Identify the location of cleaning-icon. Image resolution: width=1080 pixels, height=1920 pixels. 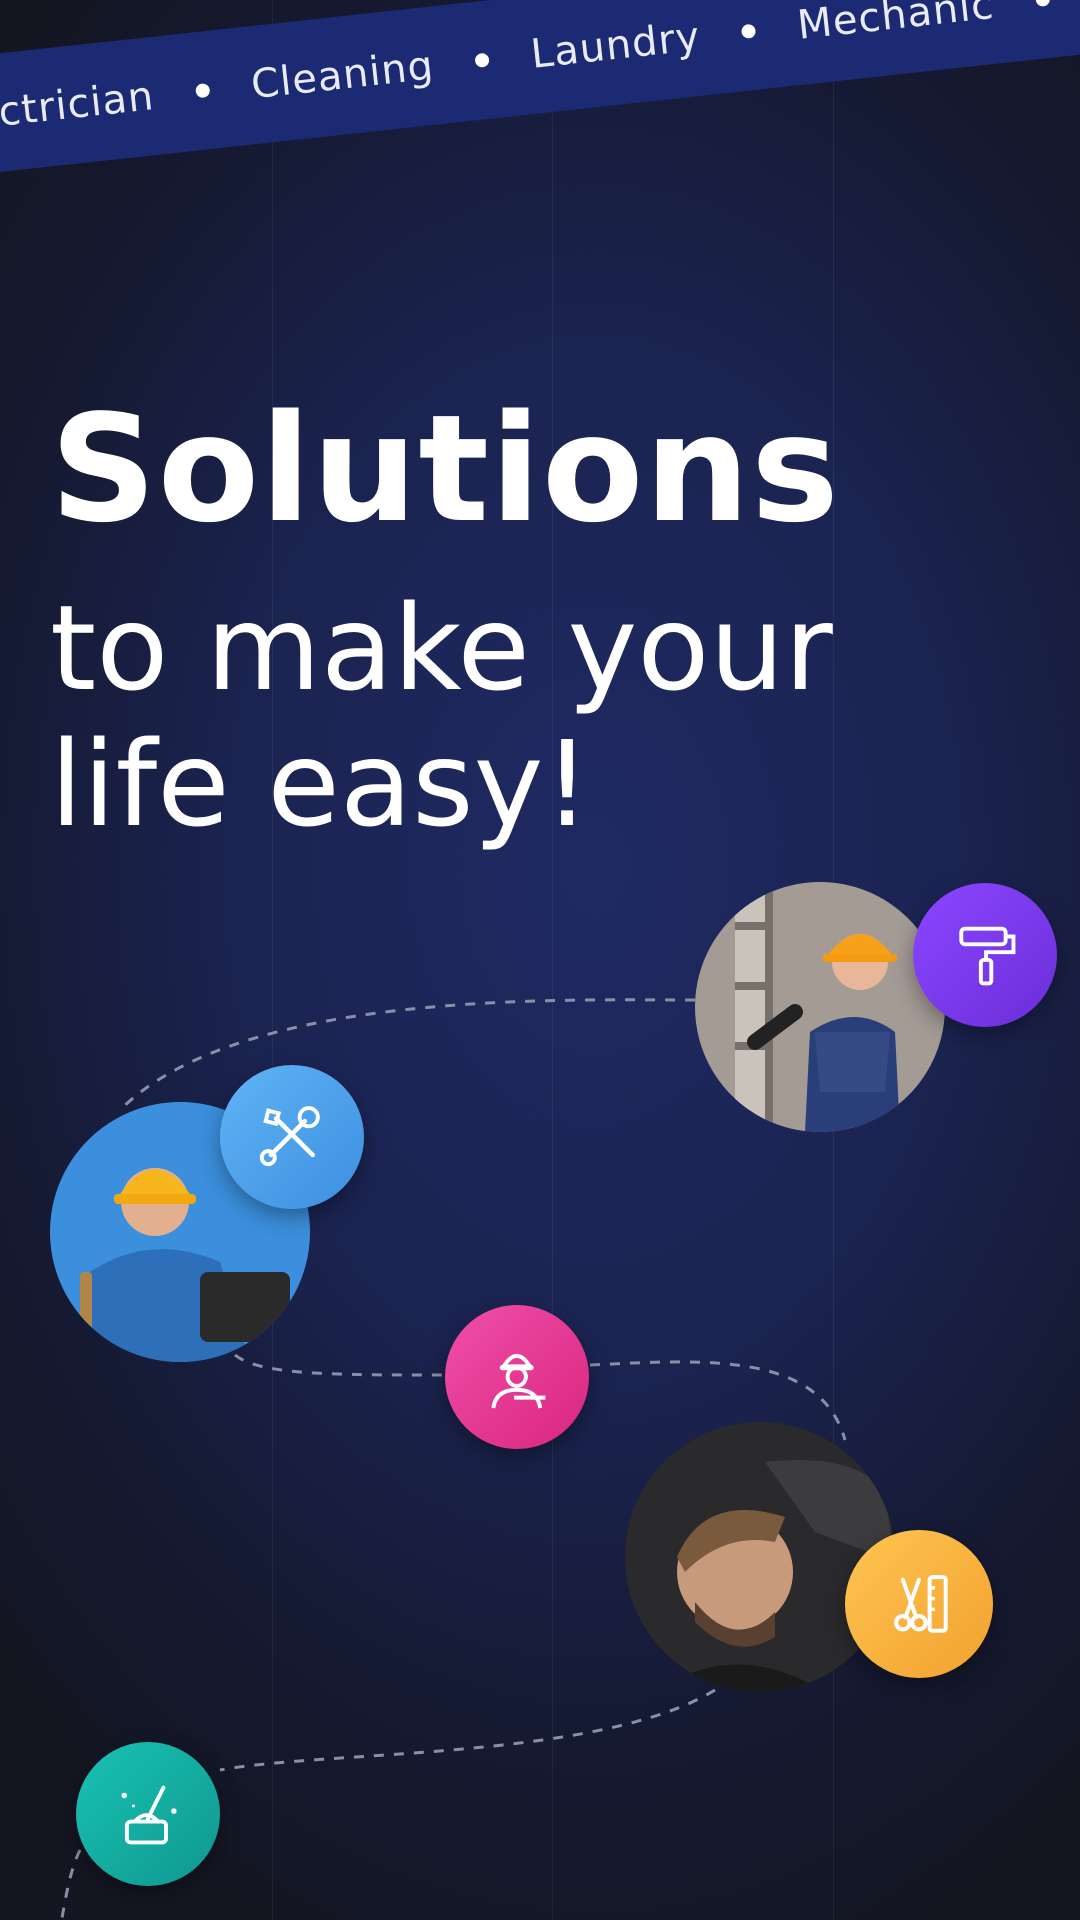
(149, 1815).